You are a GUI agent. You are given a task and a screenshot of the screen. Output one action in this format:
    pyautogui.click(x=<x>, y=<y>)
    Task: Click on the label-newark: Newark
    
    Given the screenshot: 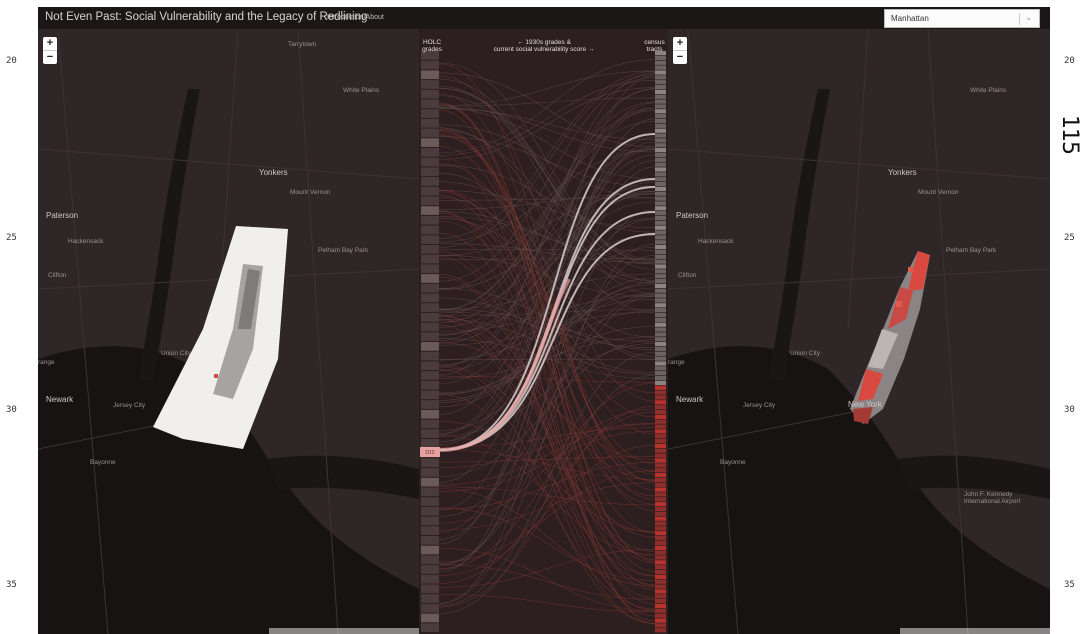 What is the action you would take?
    pyautogui.click(x=60, y=399)
    